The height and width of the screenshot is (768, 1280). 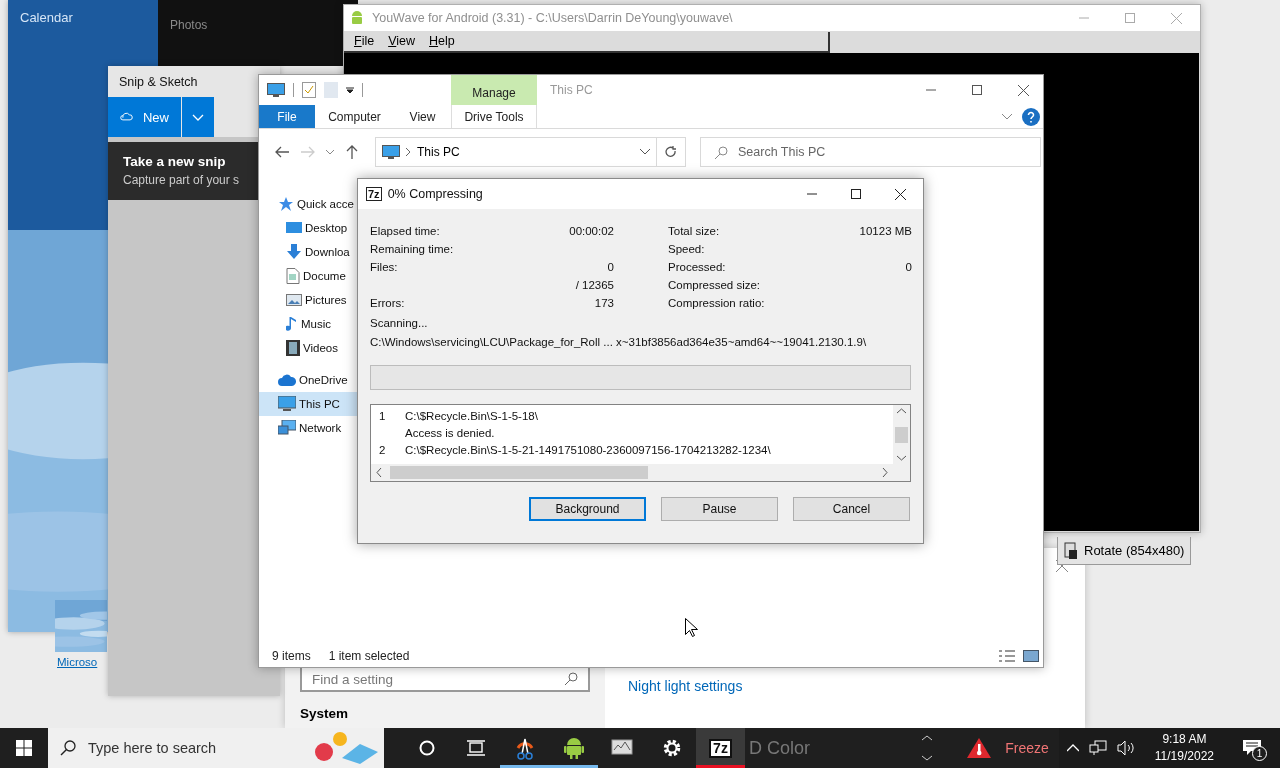 I want to click on task-view-icon, so click(x=475, y=748).